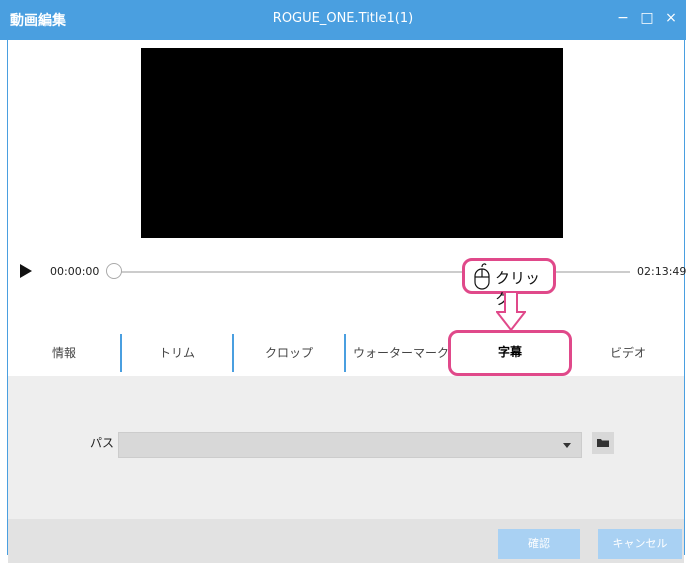 The height and width of the screenshot is (563, 686). I want to click on click-callout: クリック, so click(509, 283).